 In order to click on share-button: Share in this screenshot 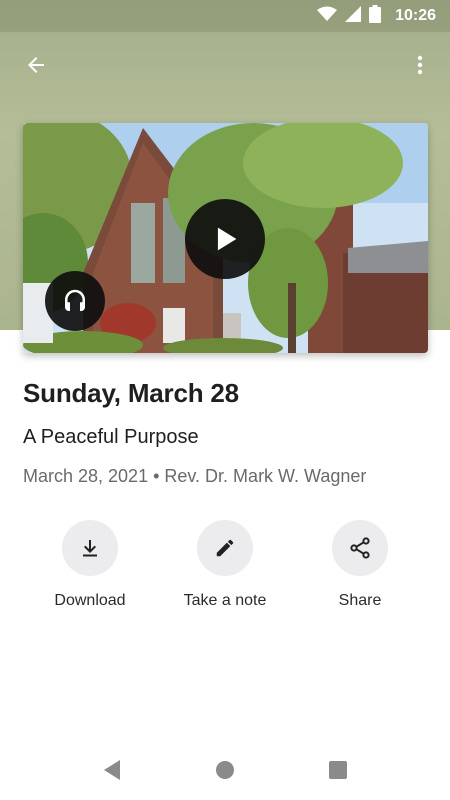, I will do `click(360, 565)`.